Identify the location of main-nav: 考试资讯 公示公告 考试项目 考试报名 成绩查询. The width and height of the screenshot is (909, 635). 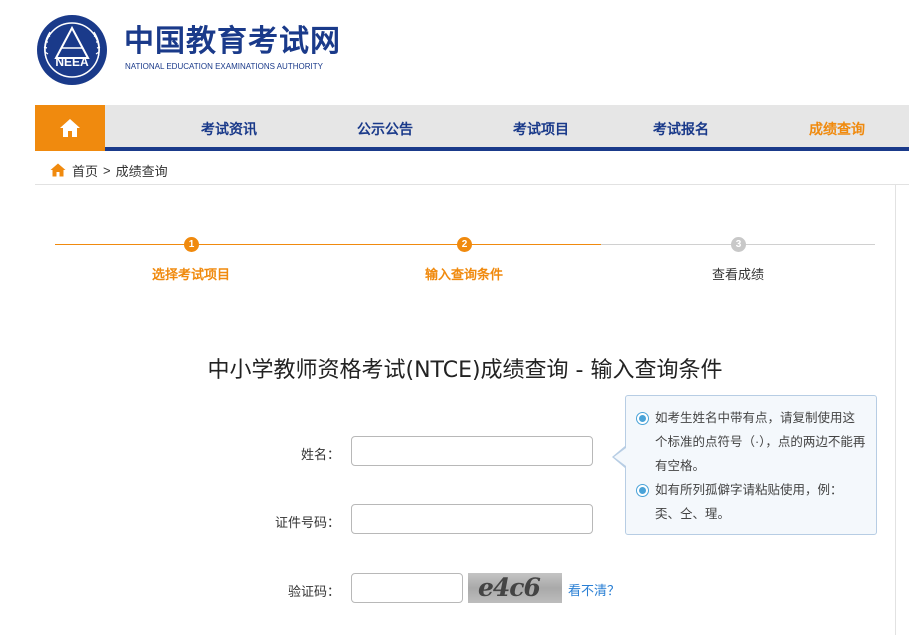
(472, 128).